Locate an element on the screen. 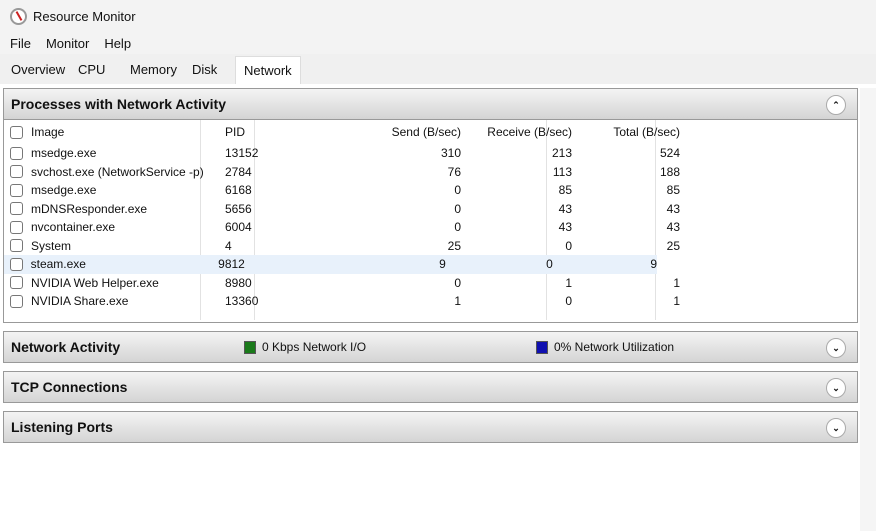 The width and height of the screenshot is (876, 531). tab-cpu: CPU is located at coordinates (91, 69).